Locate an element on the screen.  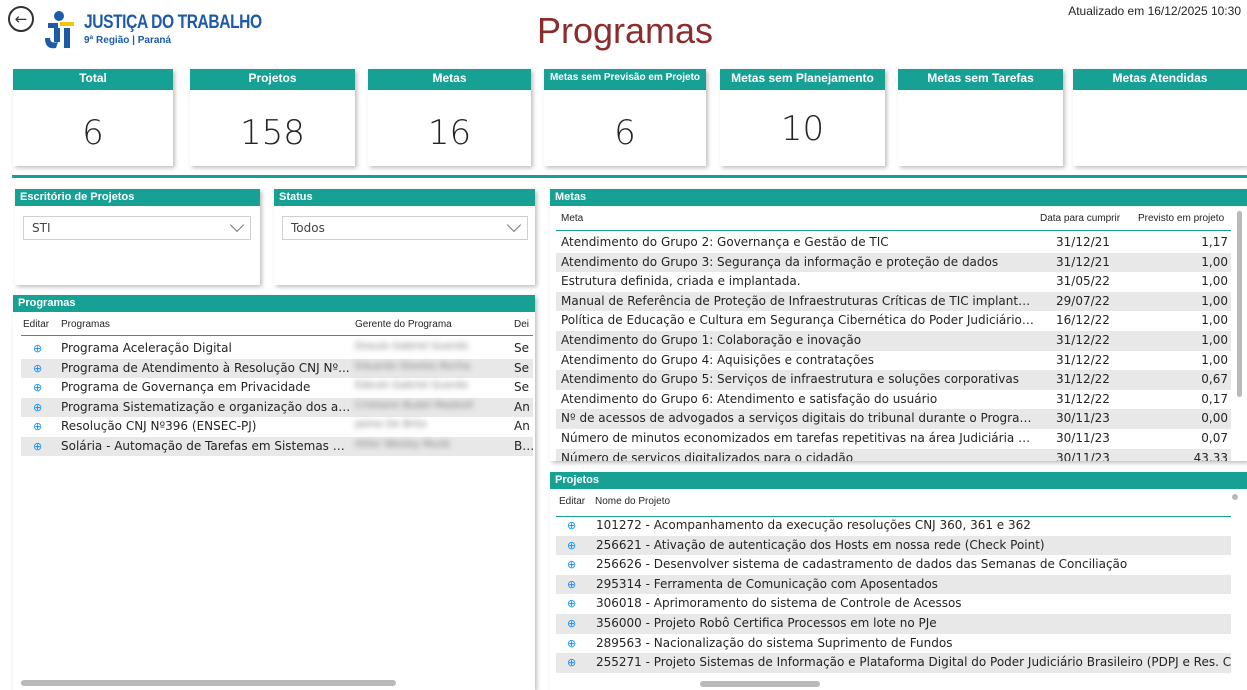
dropdown-value: Todos is located at coordinates (308, 228).